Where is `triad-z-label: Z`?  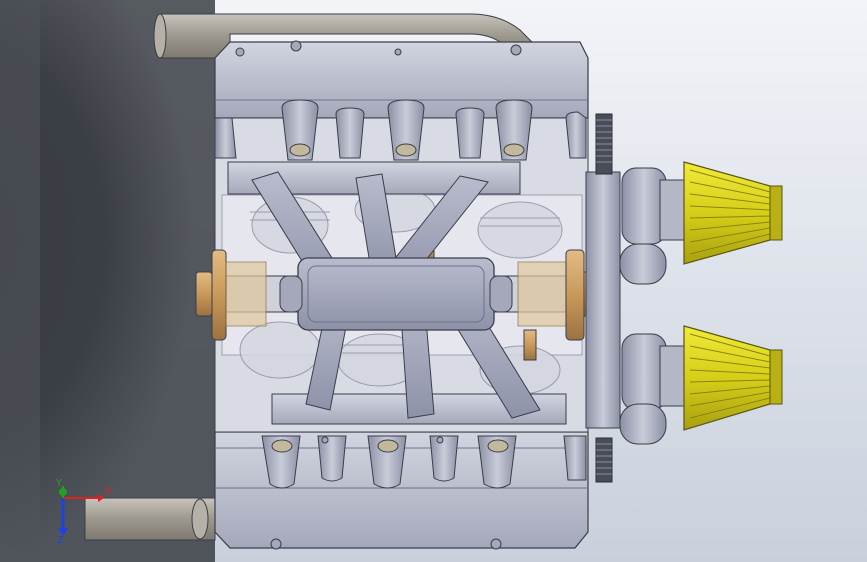
triad-z-label: Z is located at coordinates (60, 540).